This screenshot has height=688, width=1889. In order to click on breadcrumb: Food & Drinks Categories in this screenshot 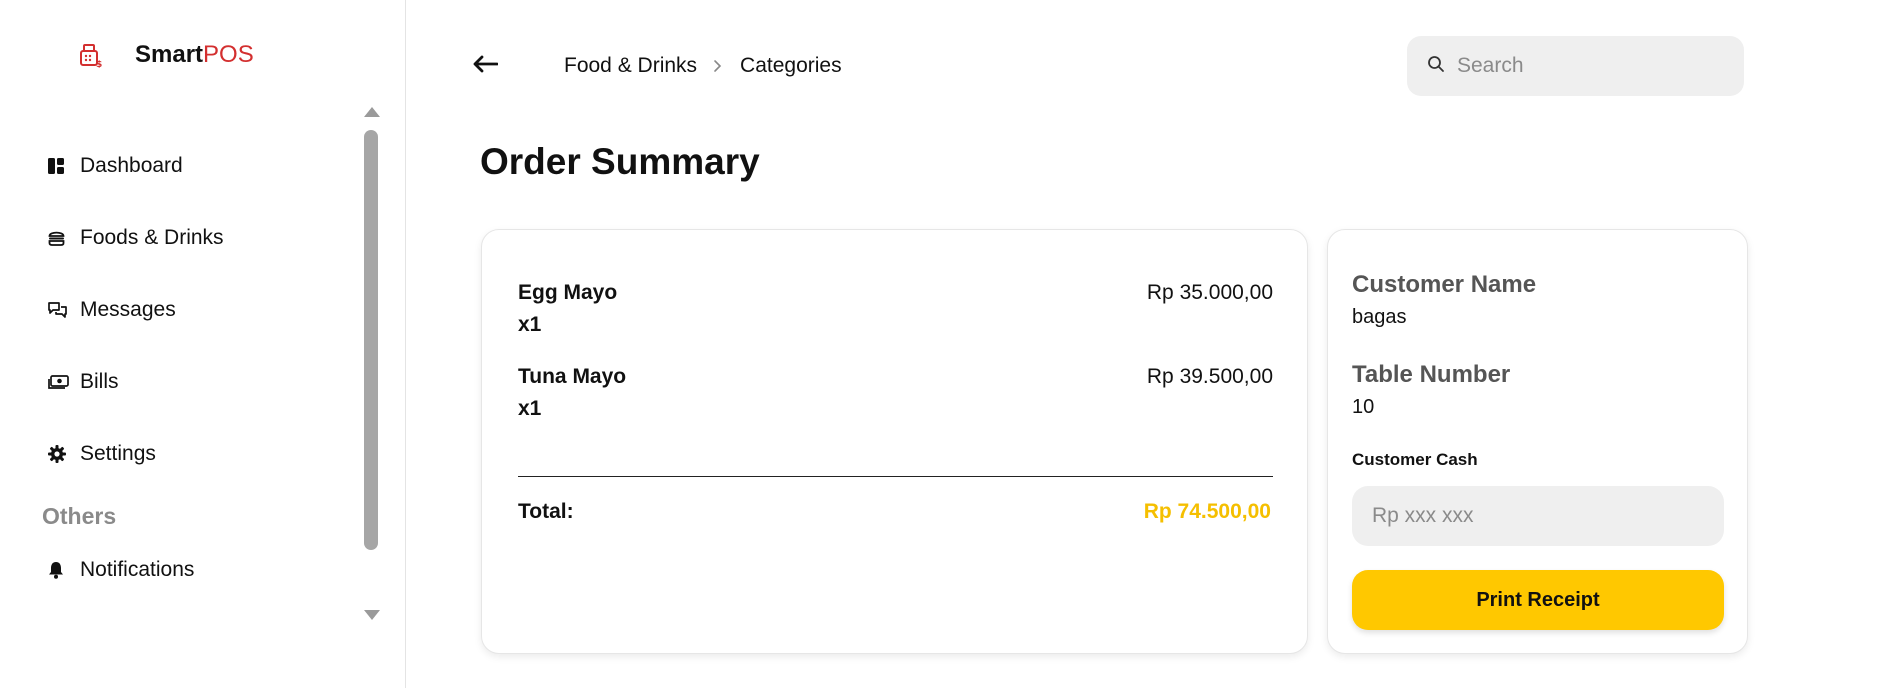, I will do `click(703, 66)`.